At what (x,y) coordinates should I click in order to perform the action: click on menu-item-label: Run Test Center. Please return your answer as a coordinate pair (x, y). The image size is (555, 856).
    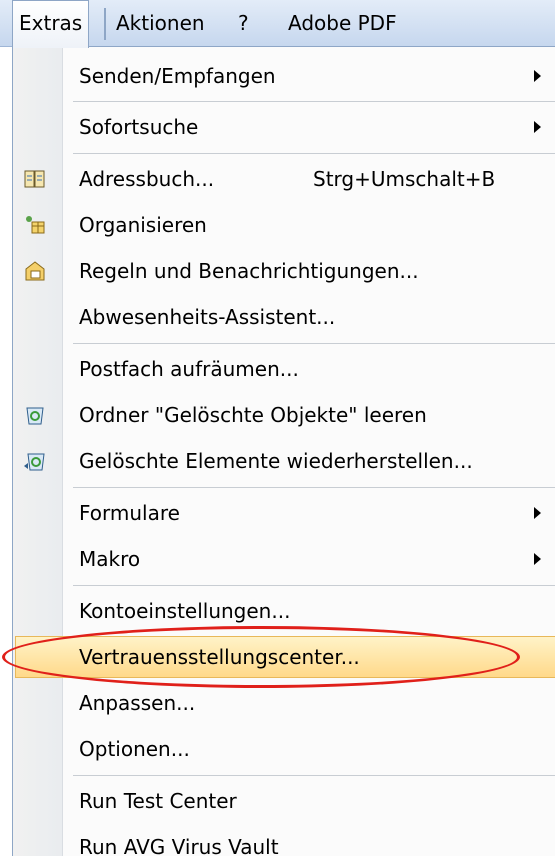
    Looking at the image, I should click on (158, 801).